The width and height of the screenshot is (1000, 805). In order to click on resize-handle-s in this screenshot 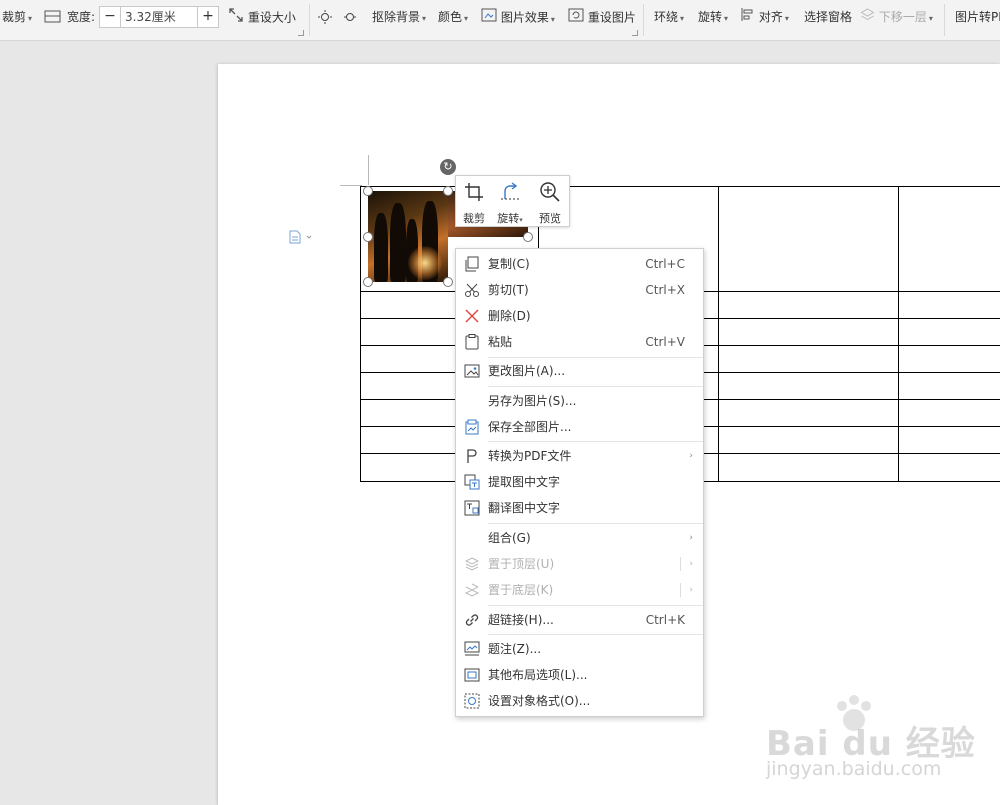, I will do `click(448, 282)`.